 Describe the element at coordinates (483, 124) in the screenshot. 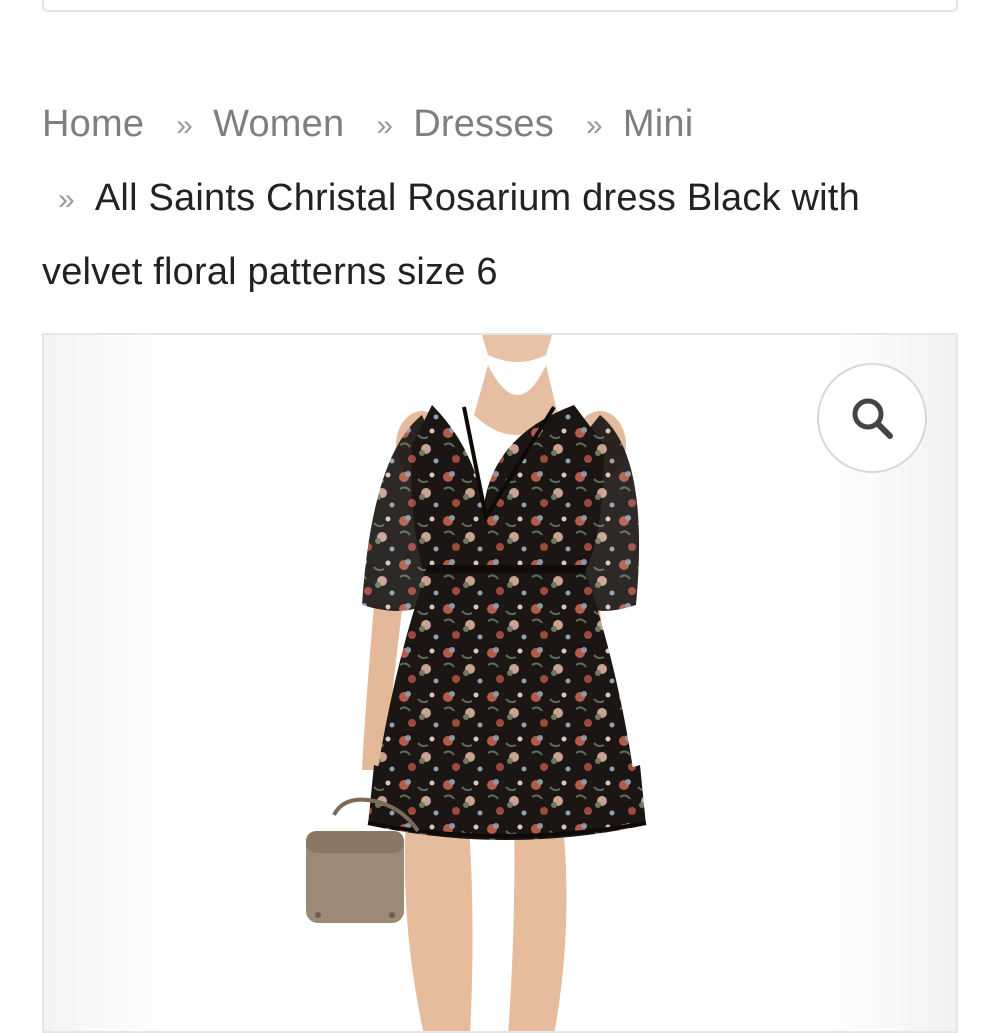

I see `breadcrumb-dresses: Dresses` at that location.